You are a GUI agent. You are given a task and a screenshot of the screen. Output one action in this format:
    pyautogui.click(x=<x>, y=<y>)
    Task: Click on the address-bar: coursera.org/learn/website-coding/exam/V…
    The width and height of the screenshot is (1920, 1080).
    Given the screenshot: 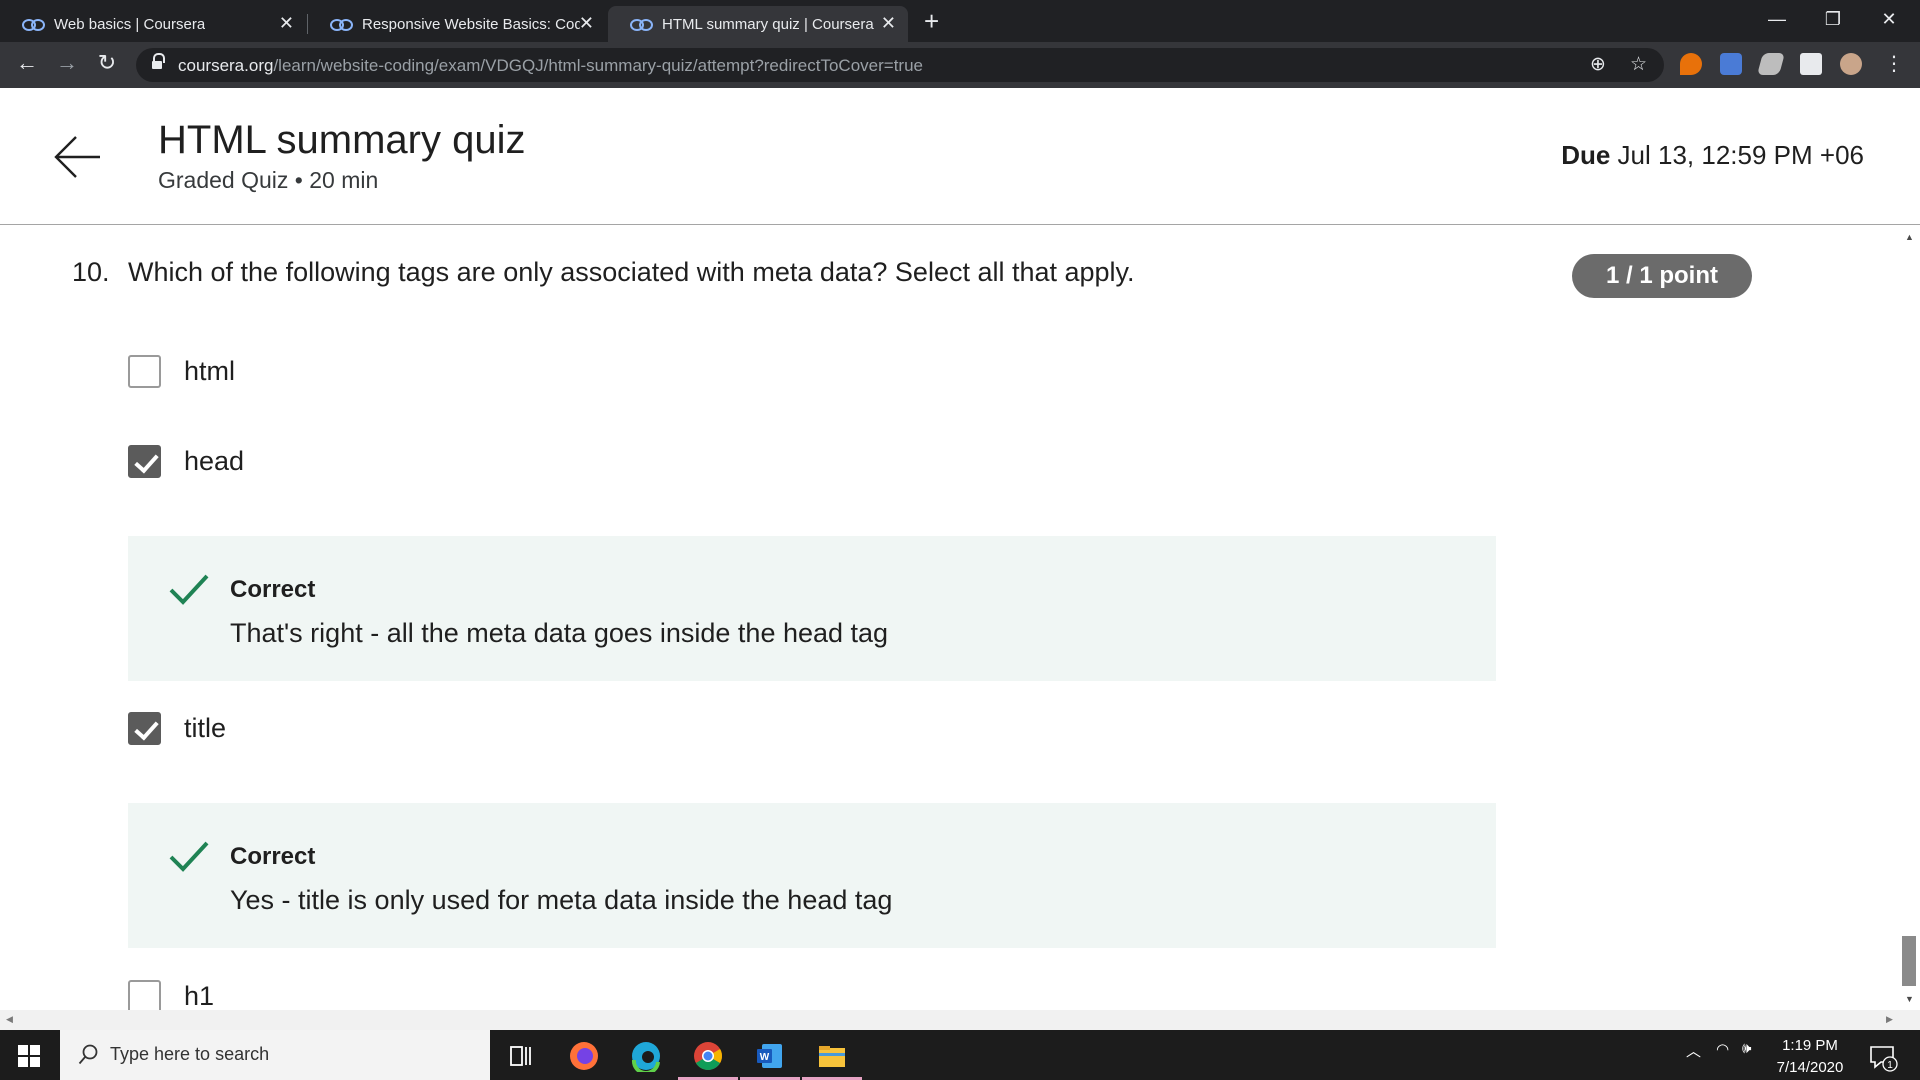 What is the action you would take?
    pyautogui.click(x=900, y=65)
    